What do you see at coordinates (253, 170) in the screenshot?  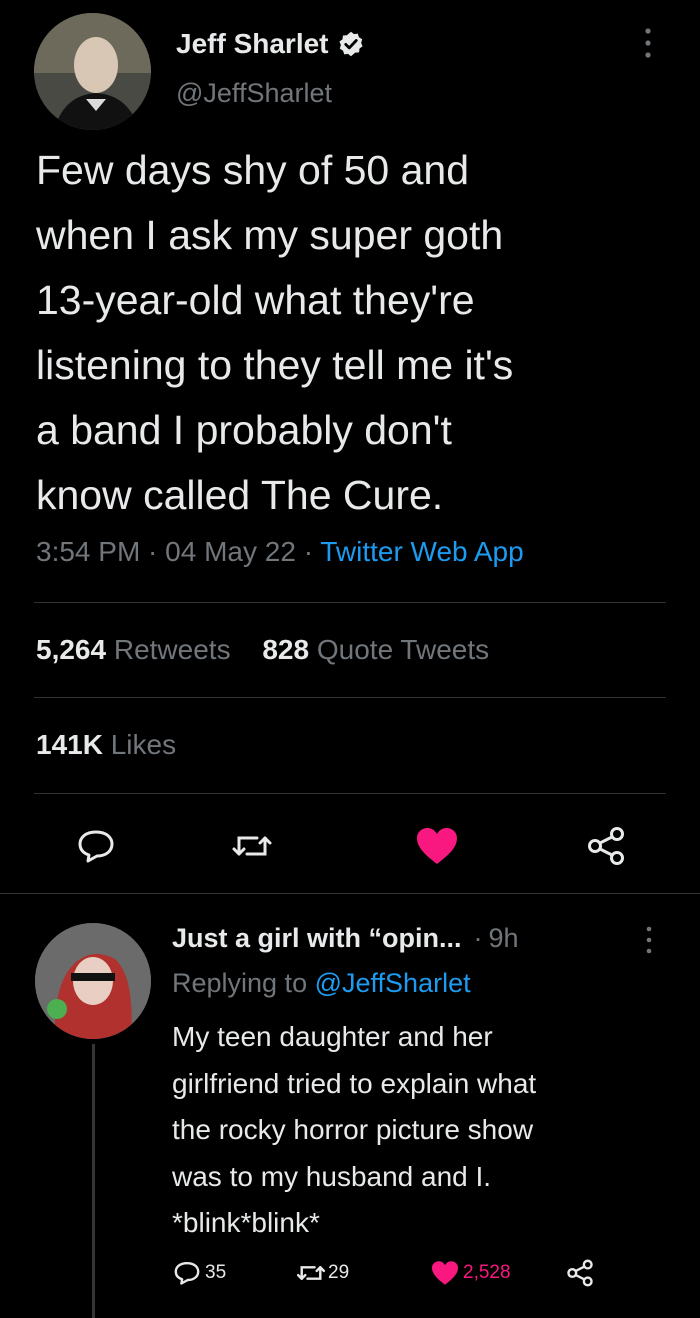 I see `tweet-text-line: Few days shy of 50 and` at bounding box center [253, 170].